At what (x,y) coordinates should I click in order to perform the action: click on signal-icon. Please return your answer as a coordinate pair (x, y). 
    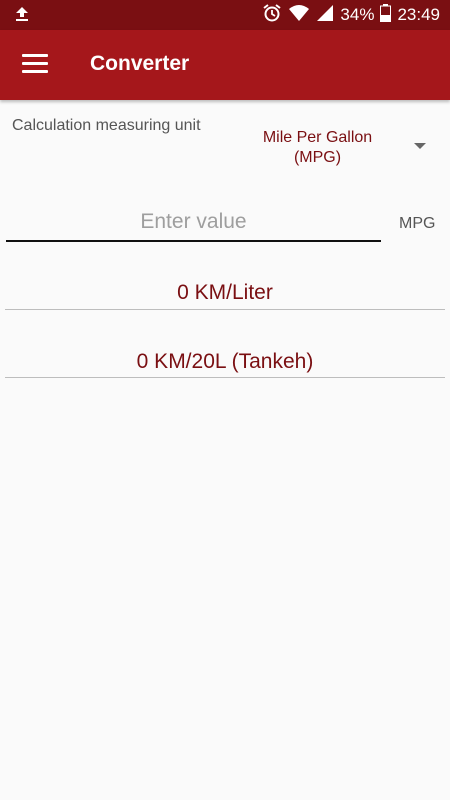
    Looking at the image, I should click on (325, 15).